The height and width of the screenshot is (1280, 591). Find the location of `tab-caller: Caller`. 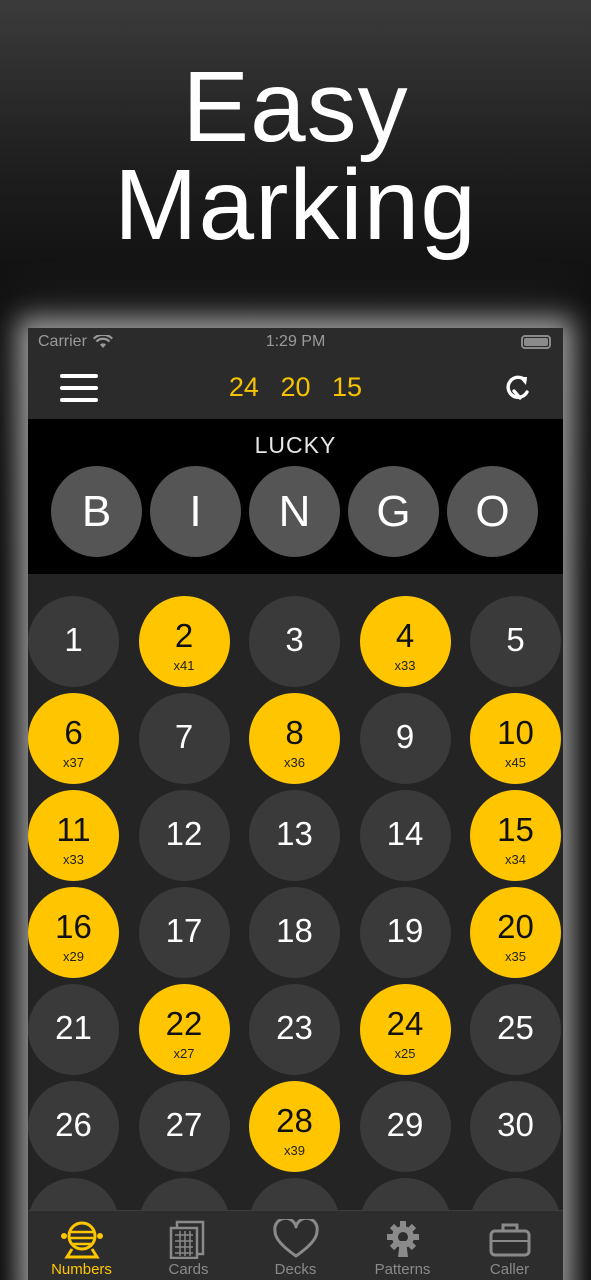

tab-caller: Caller is located at coordinates (509, 1245).